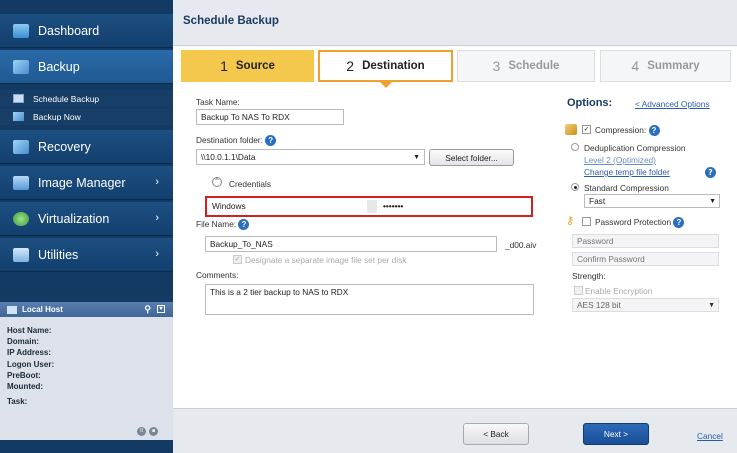  What do you see at coordinates (64, 146) in the screenshot?
I see `nav-recovery-label: Recovery` at bounding box center [64, 146].